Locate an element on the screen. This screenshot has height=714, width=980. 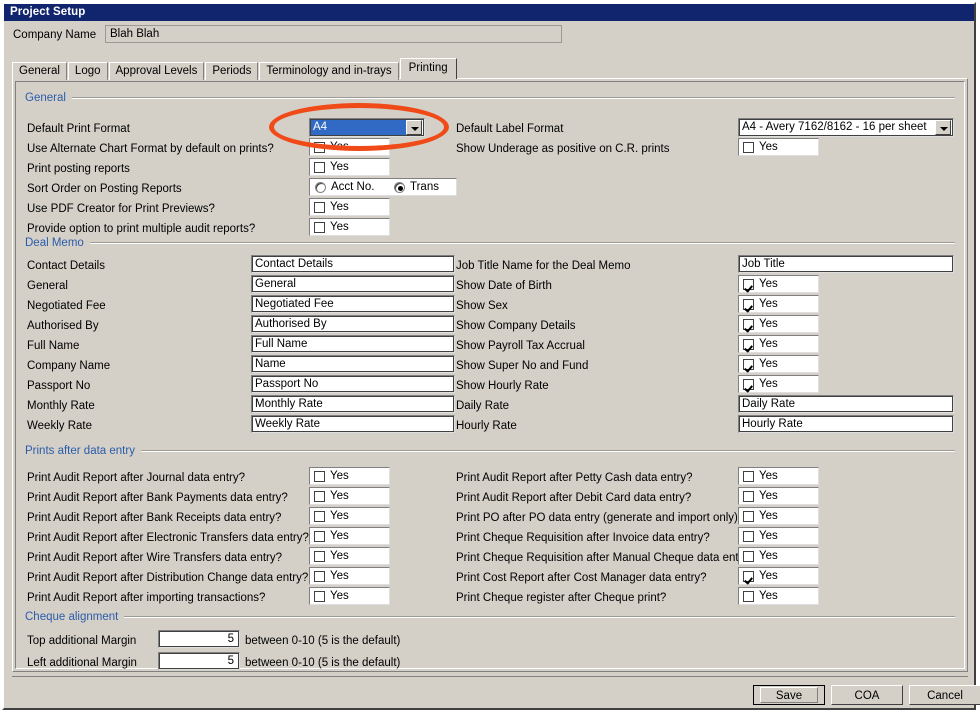
tab-approval-levels: Approval Levels is located at coordinates (156, 71).